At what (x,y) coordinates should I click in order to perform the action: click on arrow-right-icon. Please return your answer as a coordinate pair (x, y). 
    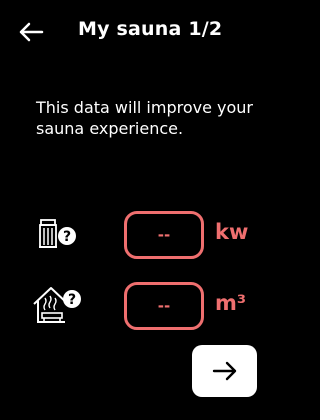
    Looking at the image, I should click on (224, 371).